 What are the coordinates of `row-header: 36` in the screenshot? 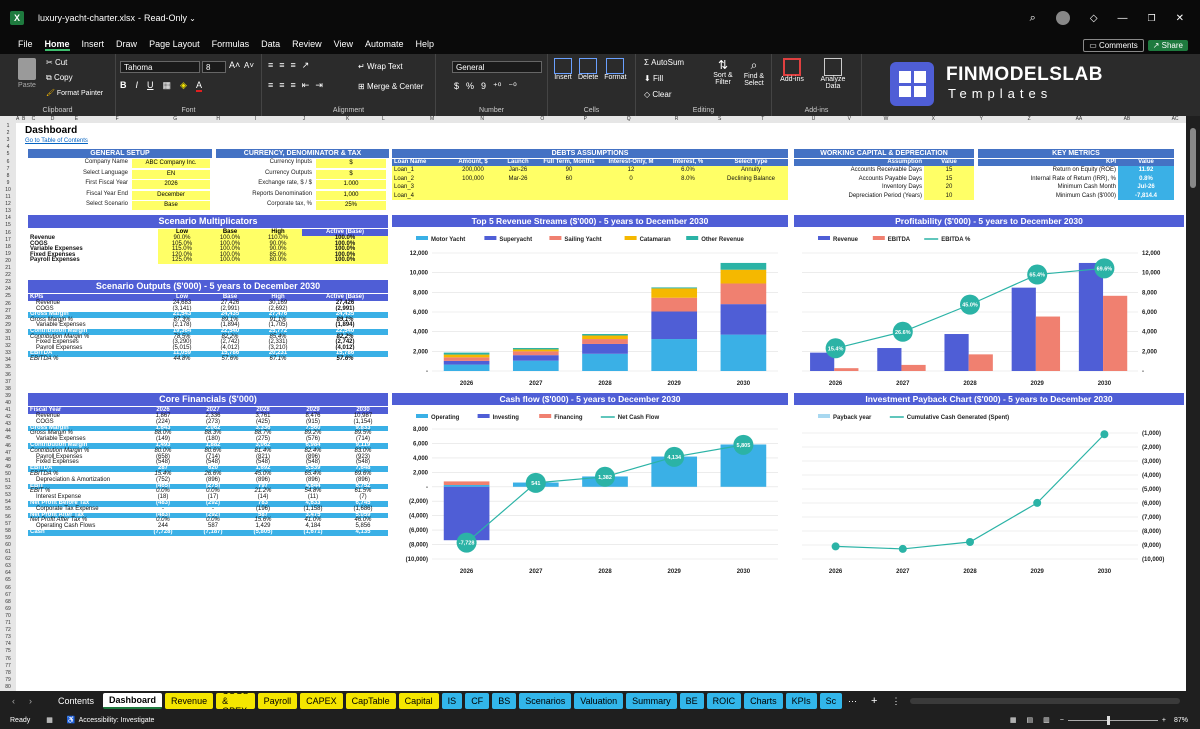 It's located at (8, 375).